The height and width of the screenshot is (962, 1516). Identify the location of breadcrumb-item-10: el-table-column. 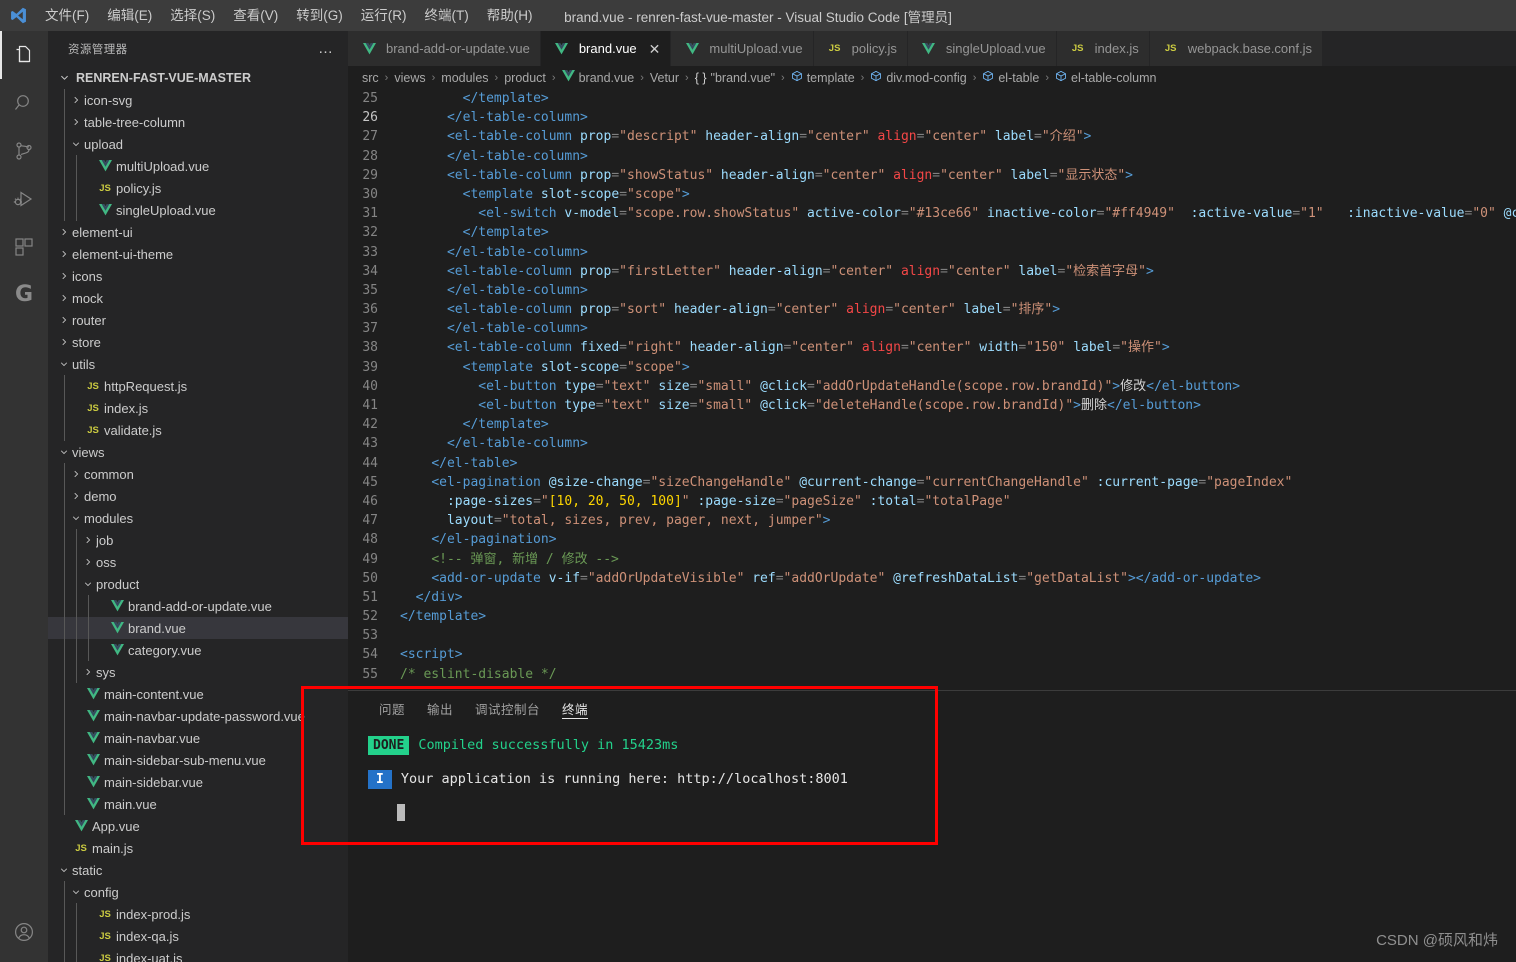
(1106, 77).